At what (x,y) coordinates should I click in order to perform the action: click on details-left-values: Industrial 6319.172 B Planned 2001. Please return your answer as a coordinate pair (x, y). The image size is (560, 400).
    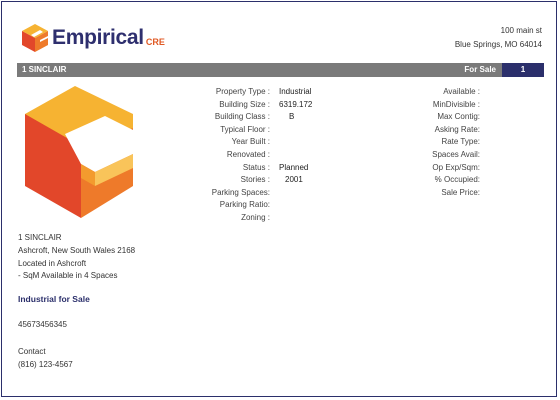
    Looking at the image, I should click on (319, 155).